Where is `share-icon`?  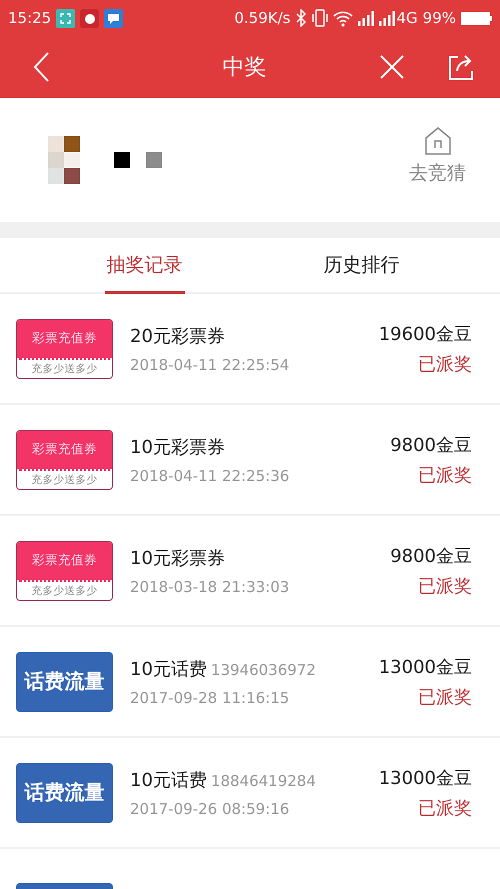
share-icon is located at coordinates (460, 67).